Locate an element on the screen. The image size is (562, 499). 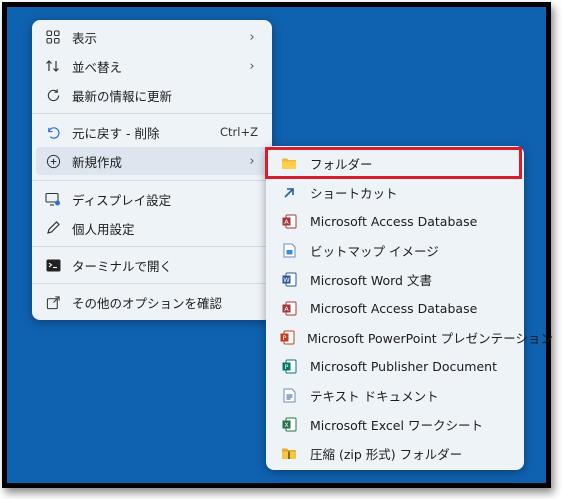
menu-item-personalize: 個人用設定 is located at coordinates (152, 228).